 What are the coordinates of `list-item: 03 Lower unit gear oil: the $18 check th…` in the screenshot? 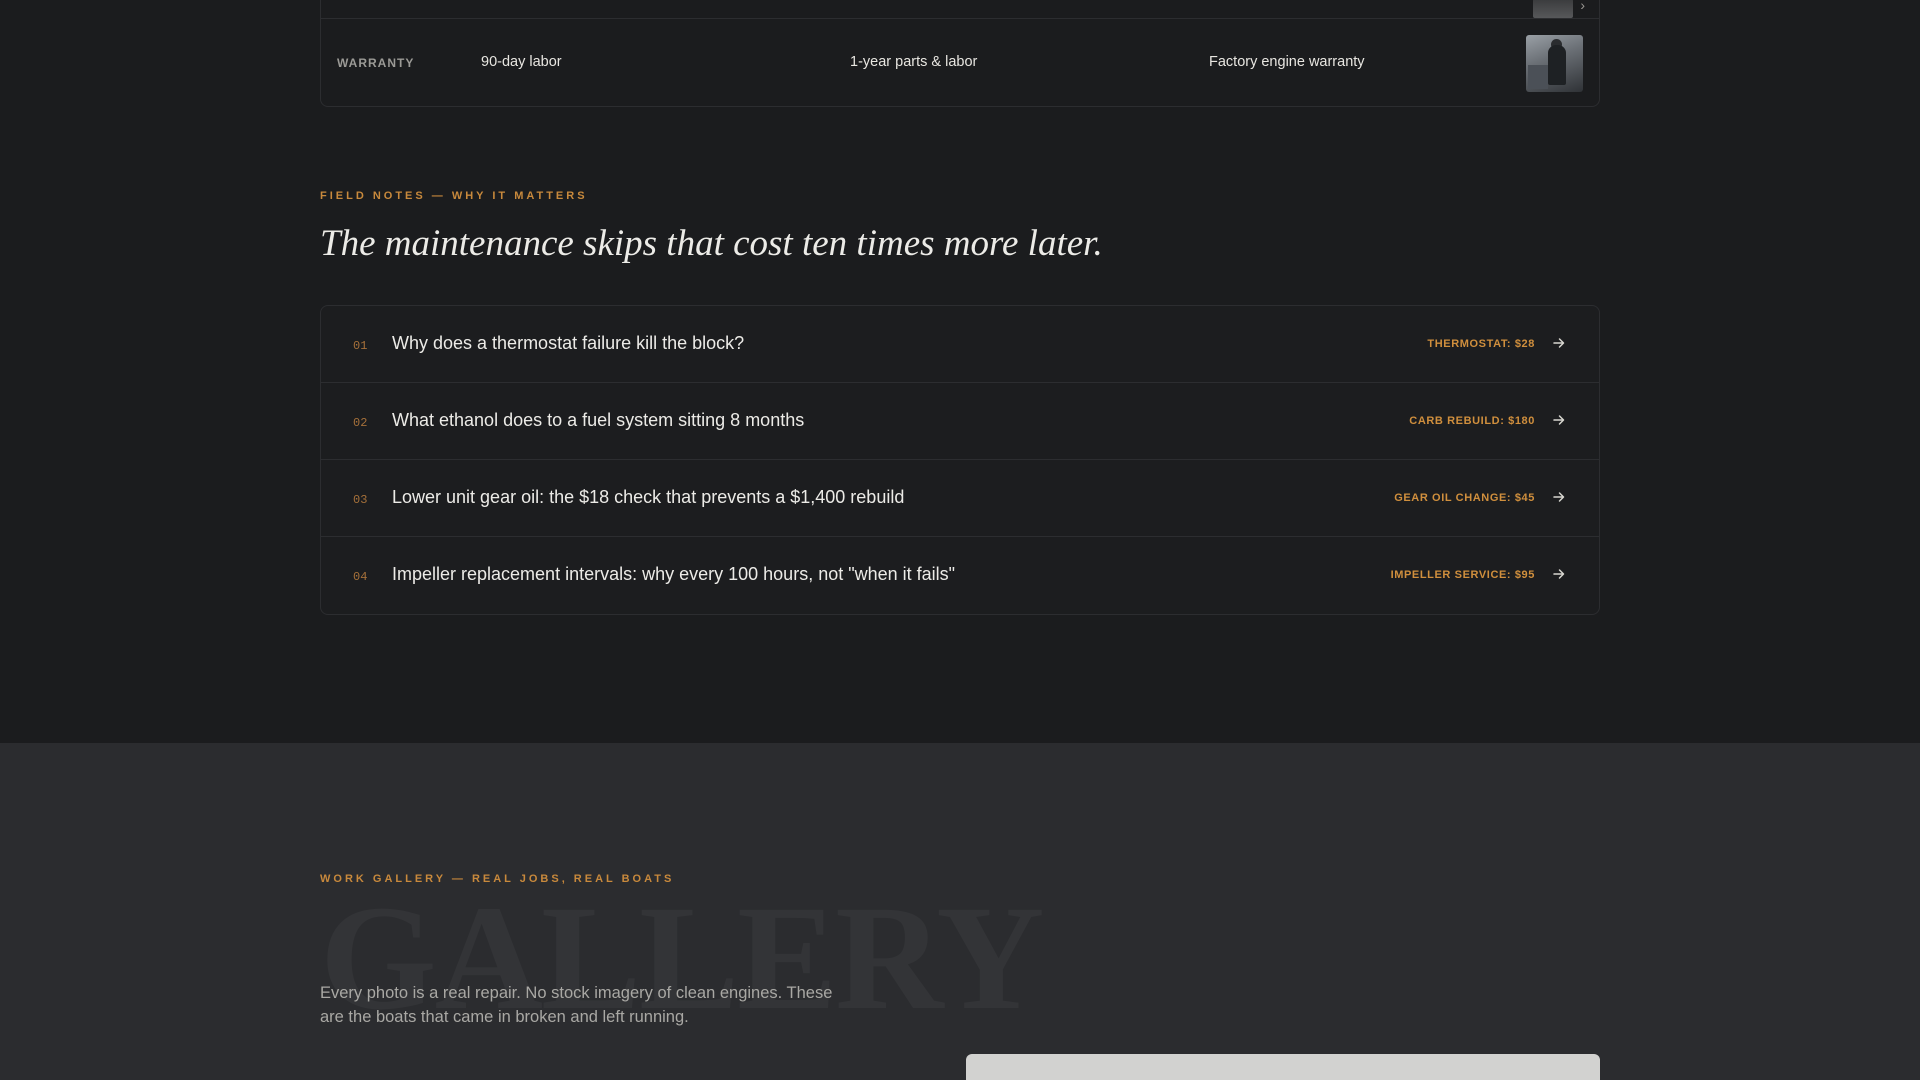 It's located at (960, 498).